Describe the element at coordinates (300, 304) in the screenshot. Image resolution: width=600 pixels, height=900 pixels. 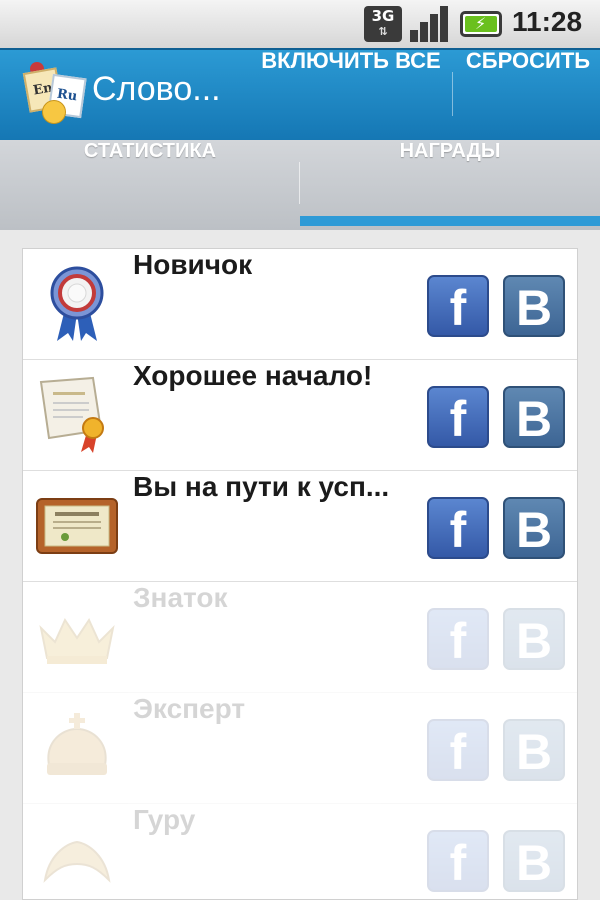
I see `award-row-novice: Новичок f B` at that location.